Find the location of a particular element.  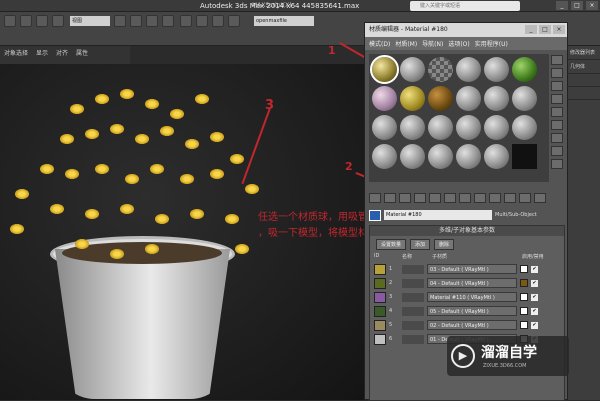

link-icon is located at coordinates (42, 21).